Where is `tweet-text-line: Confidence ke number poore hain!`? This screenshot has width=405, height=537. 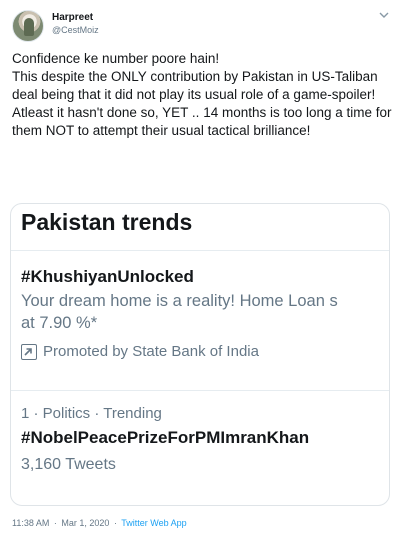
tweet-text-line: Confidence ke number poore hain! is located at coordinates (116, 58).